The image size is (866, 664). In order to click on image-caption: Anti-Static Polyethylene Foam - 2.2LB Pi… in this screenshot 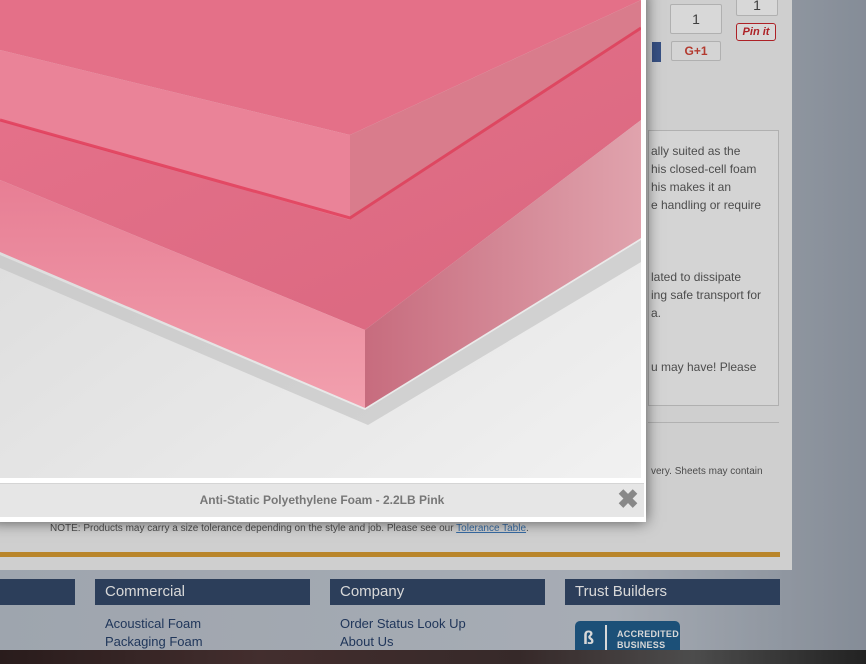, I will do `click(322, 500)`.